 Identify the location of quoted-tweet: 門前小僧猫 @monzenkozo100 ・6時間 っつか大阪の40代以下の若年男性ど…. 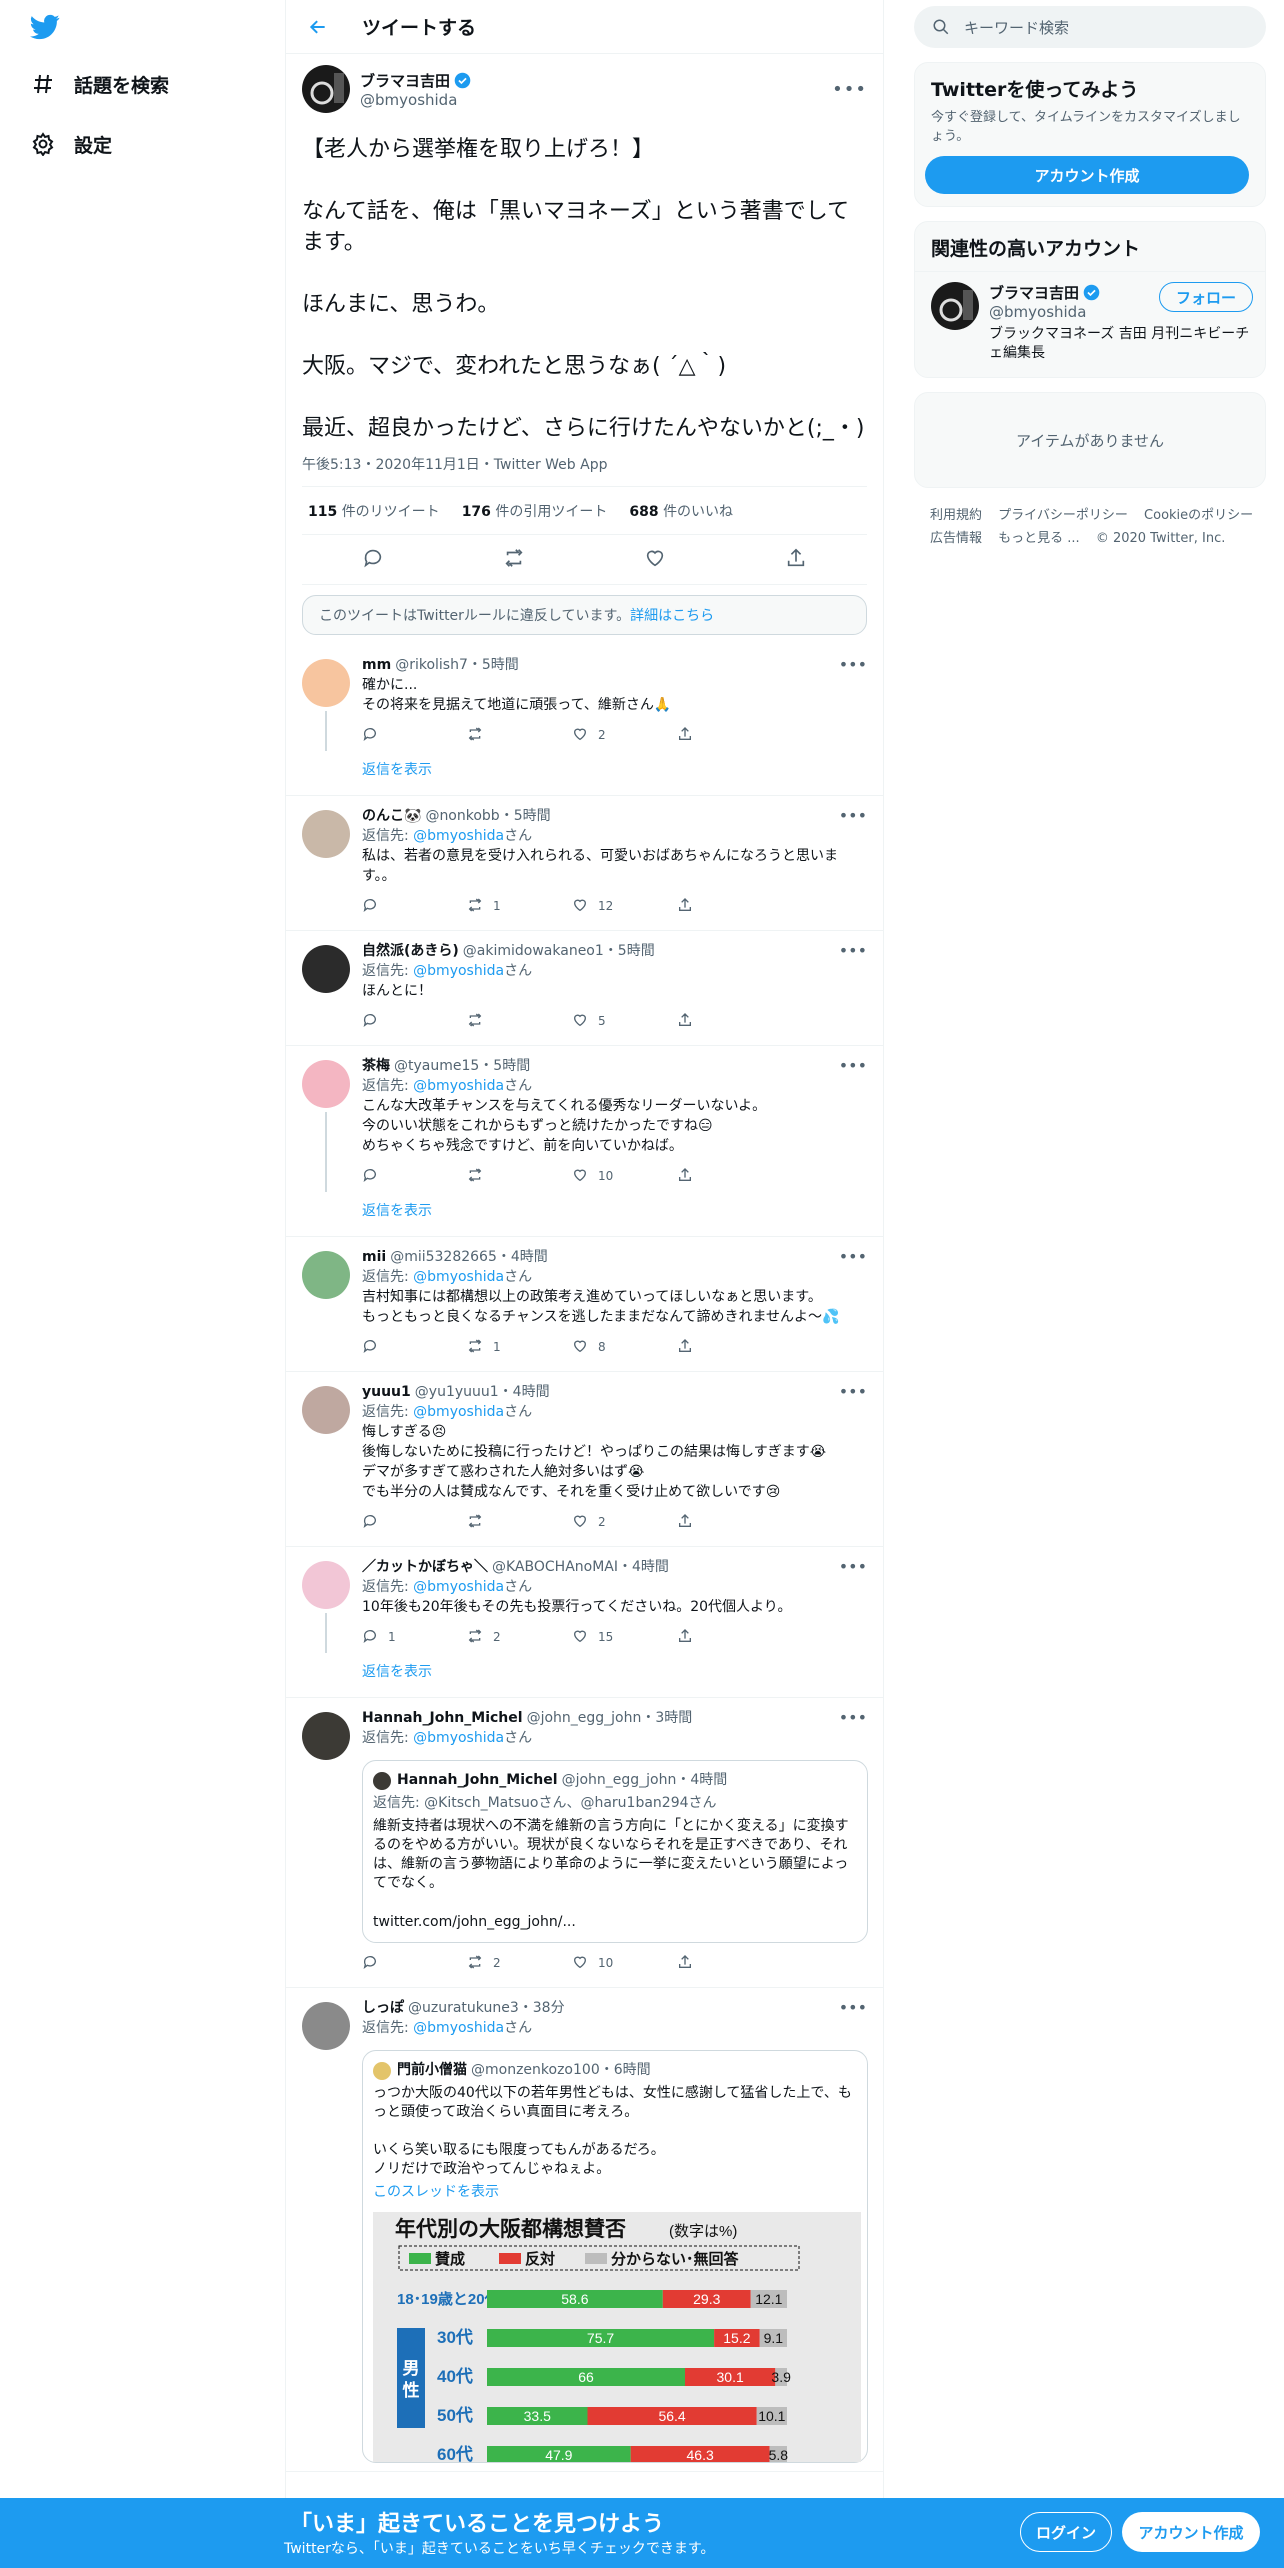
(615, 2256).